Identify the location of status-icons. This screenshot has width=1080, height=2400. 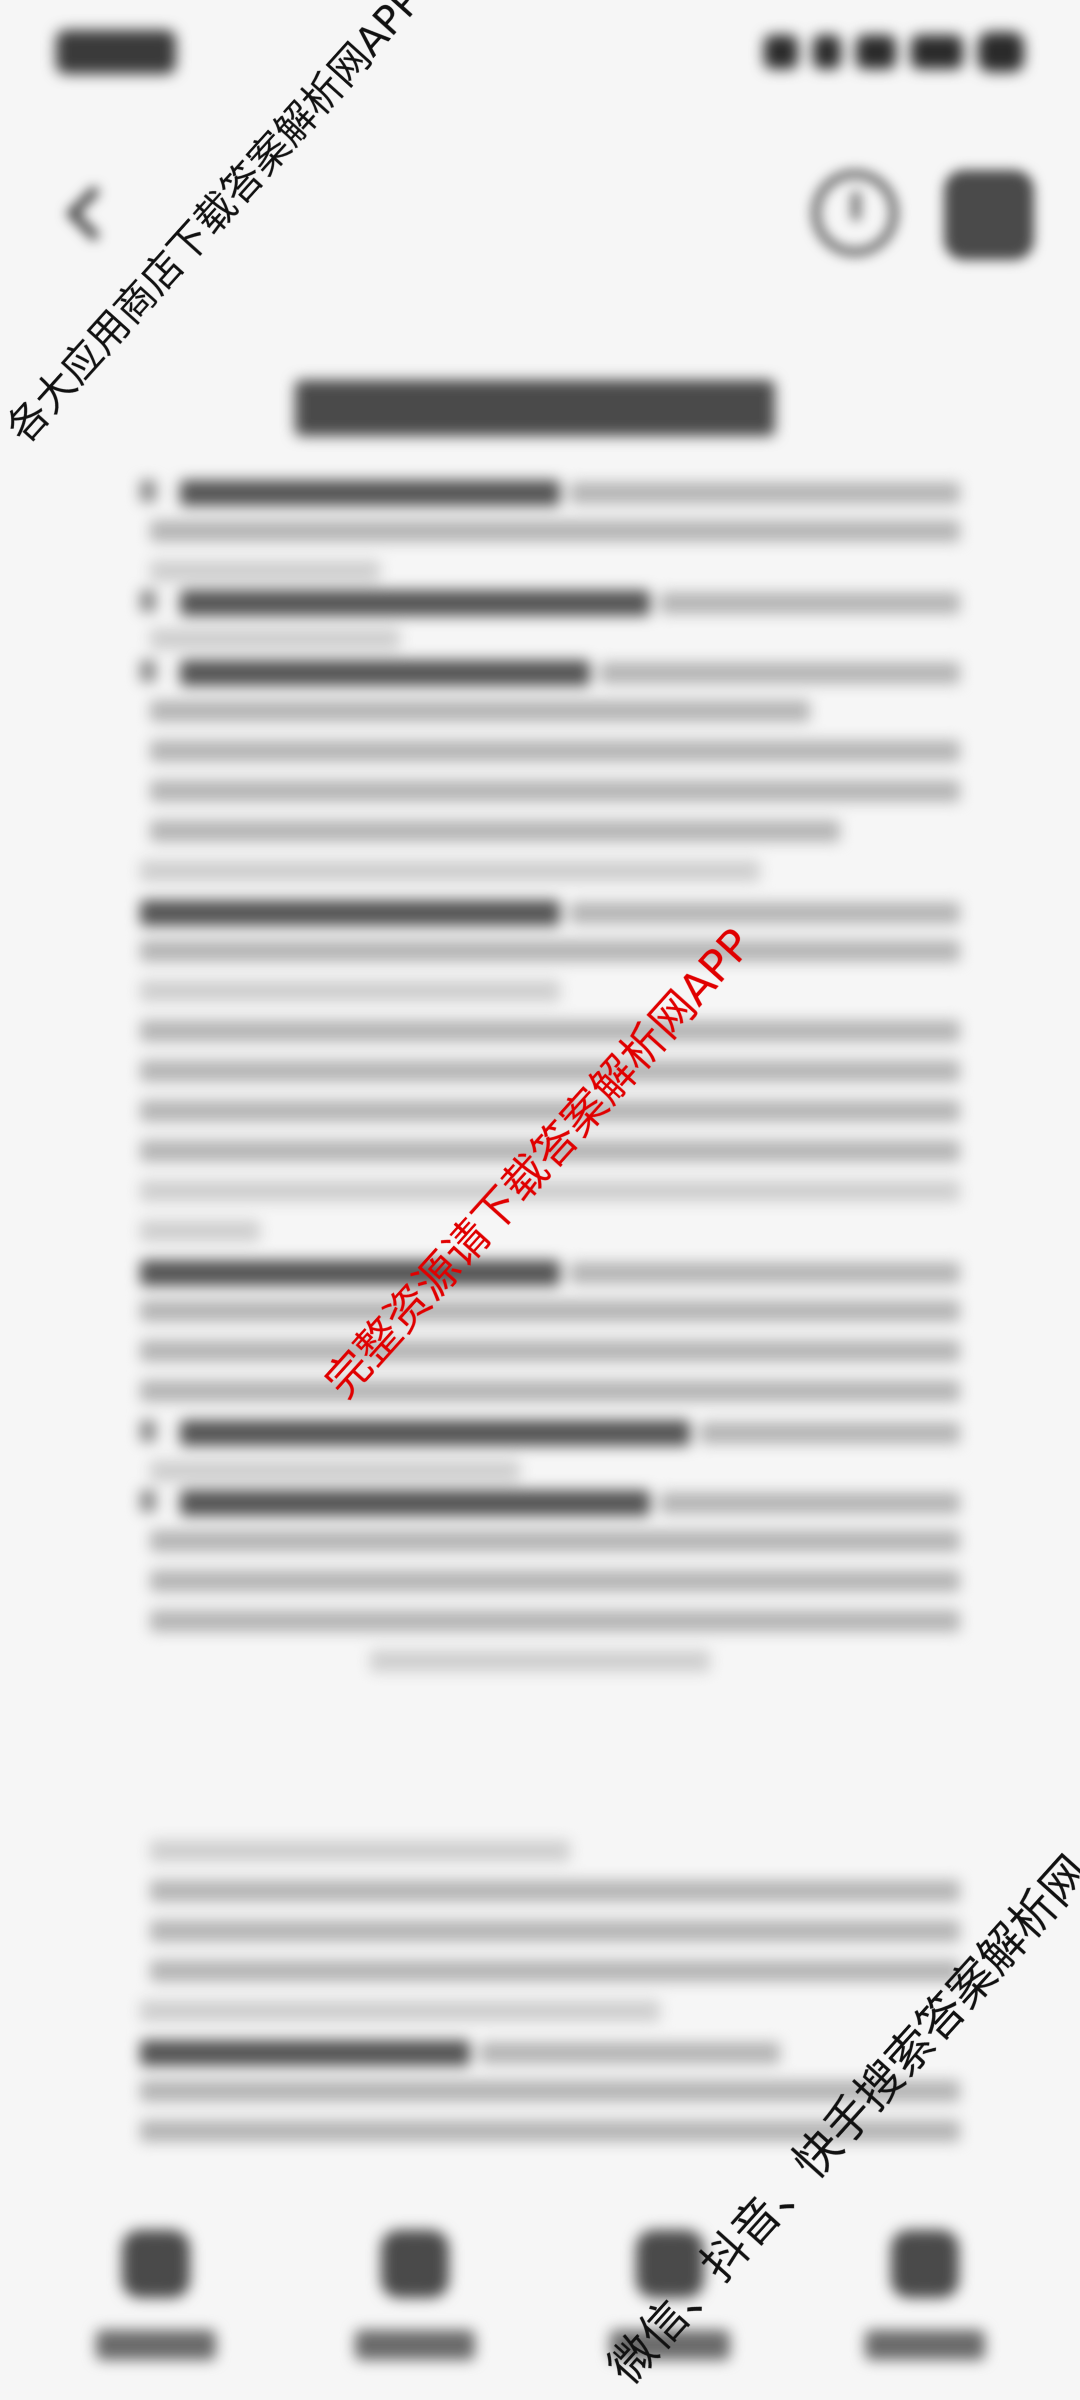
(894, 52).